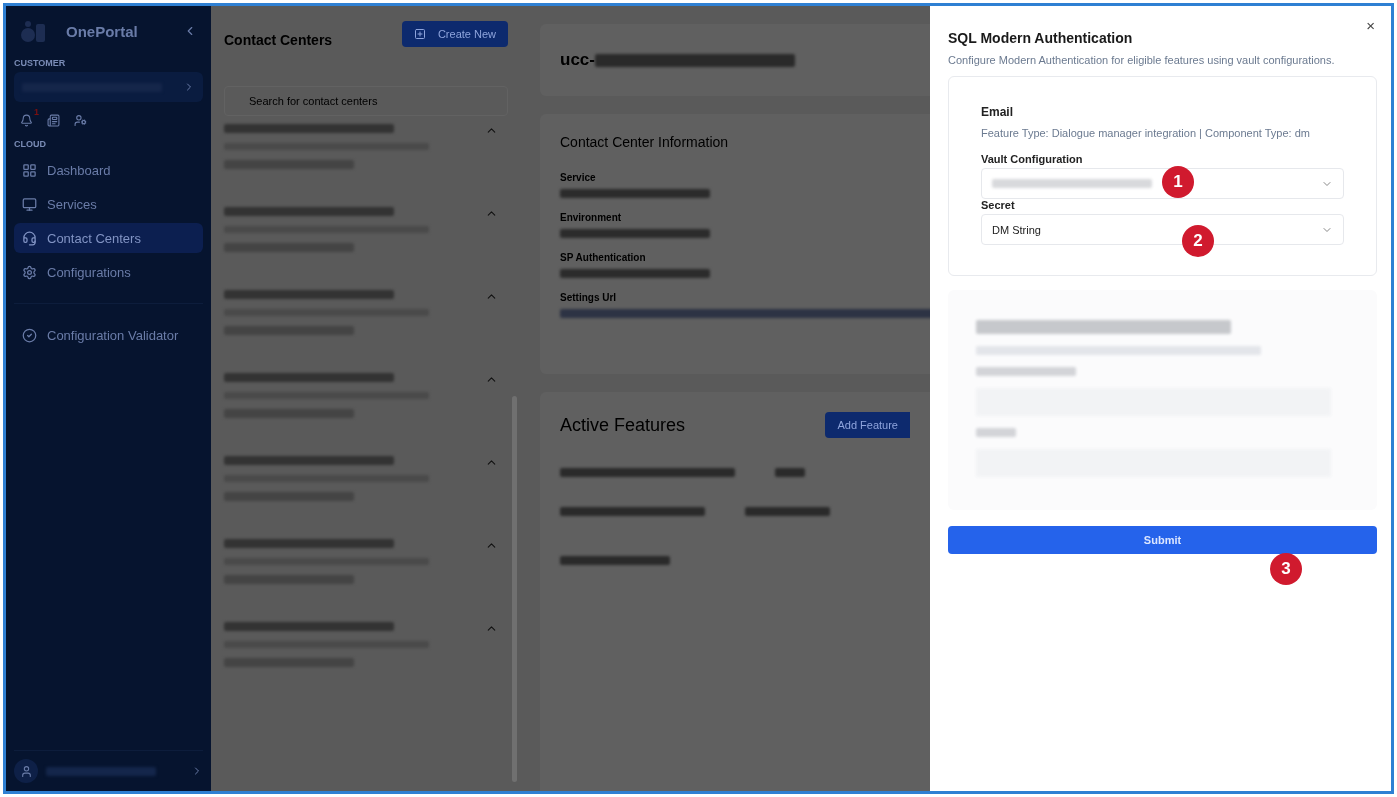 This screenshot has width=1397, height=797. What do you see at coordinates (36, 112) in the screenshot?
I see `notification-count: 1` at bounding box center [36, 112].